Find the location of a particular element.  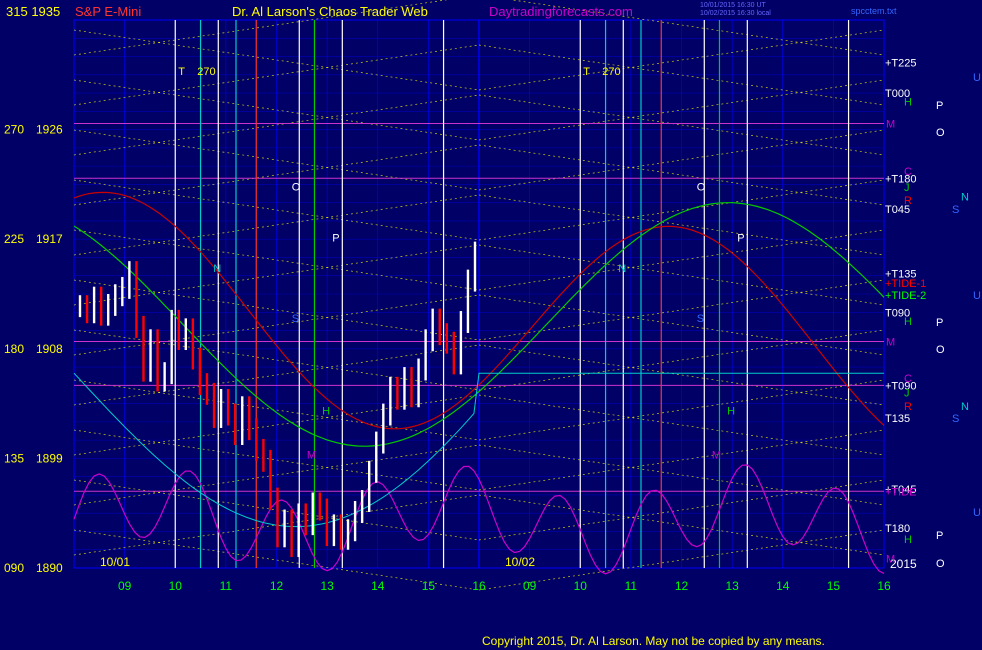

y-tick-price: 1890 is located at coordinates (49, 568).